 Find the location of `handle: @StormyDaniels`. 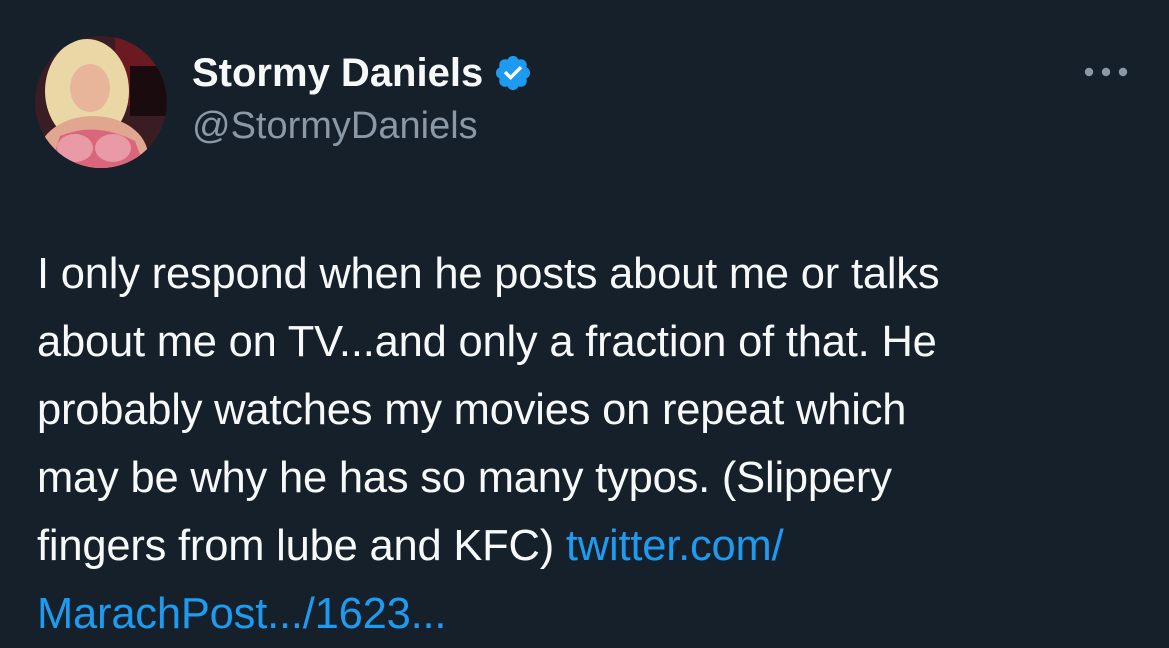

handle: @StormyDaniels is located at coordinates (362, 126).